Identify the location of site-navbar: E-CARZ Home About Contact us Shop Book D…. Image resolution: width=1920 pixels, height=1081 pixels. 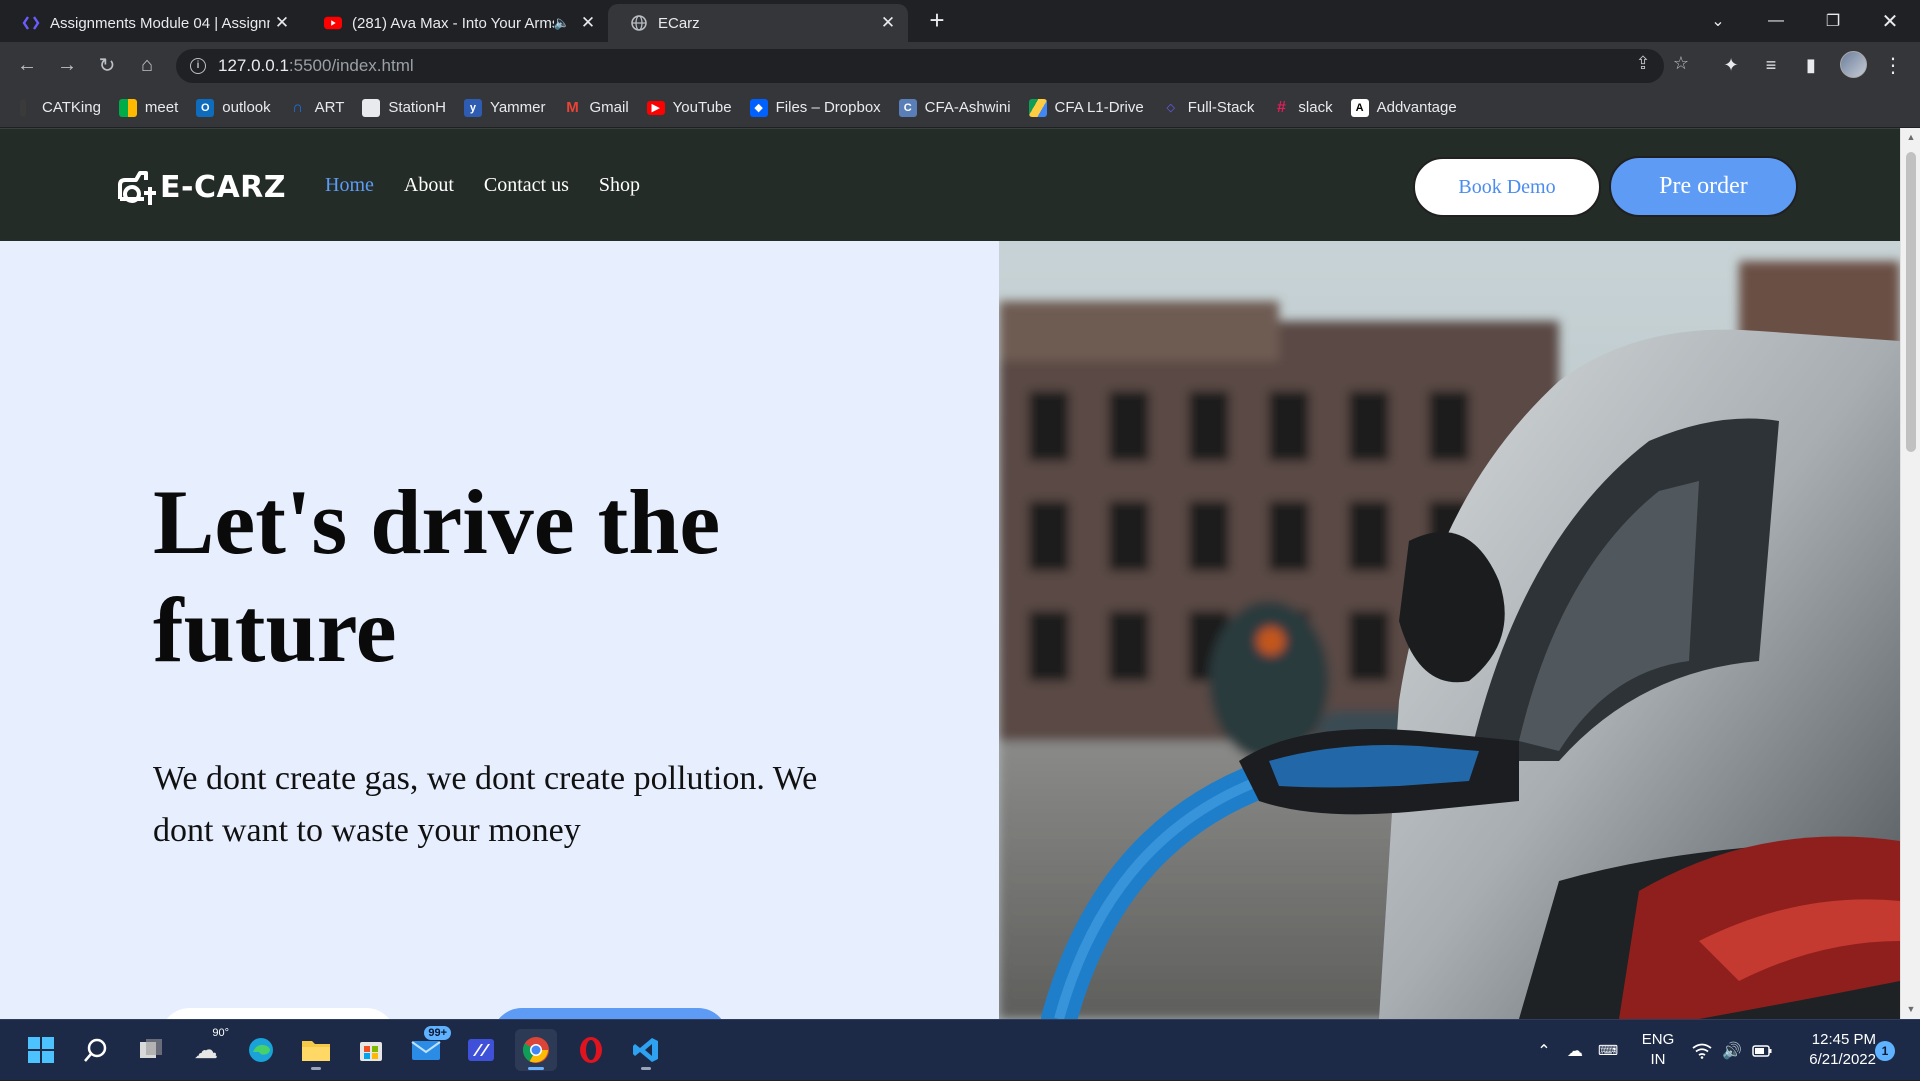
(950, 184).